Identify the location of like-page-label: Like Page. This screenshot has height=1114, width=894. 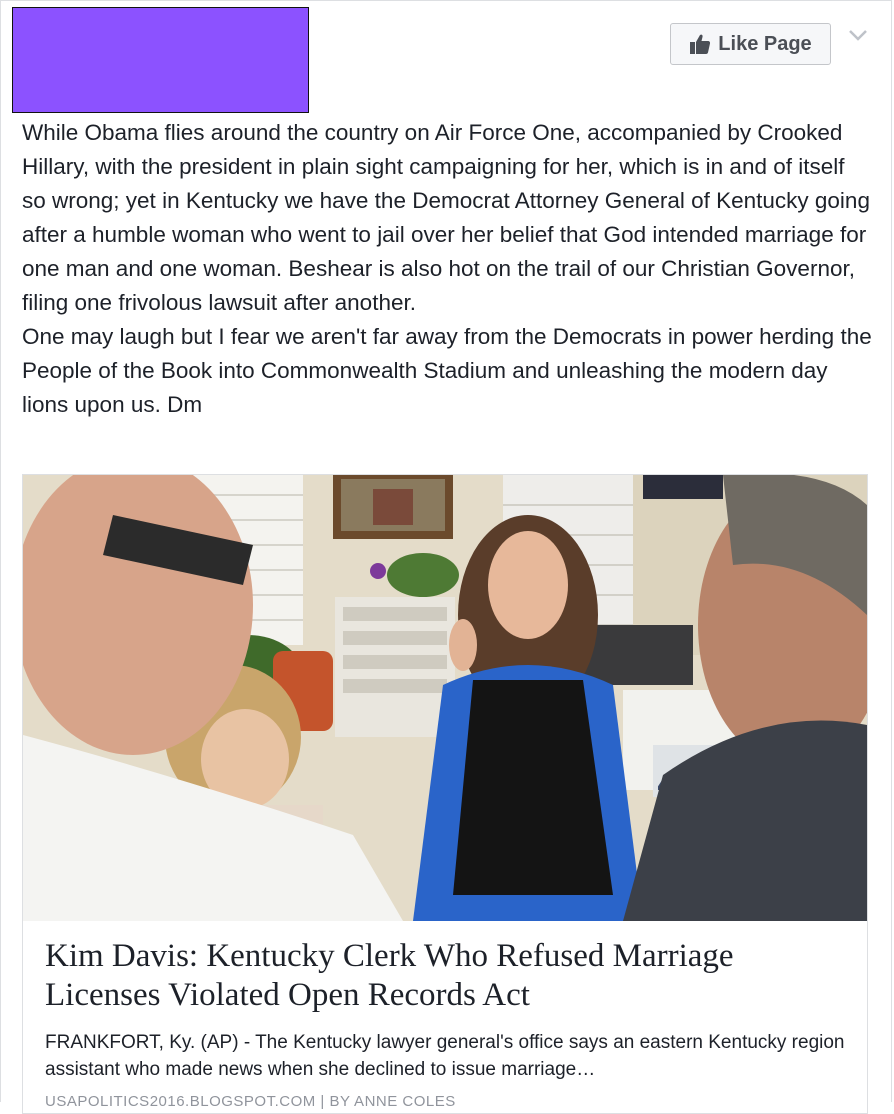
(765, 43).